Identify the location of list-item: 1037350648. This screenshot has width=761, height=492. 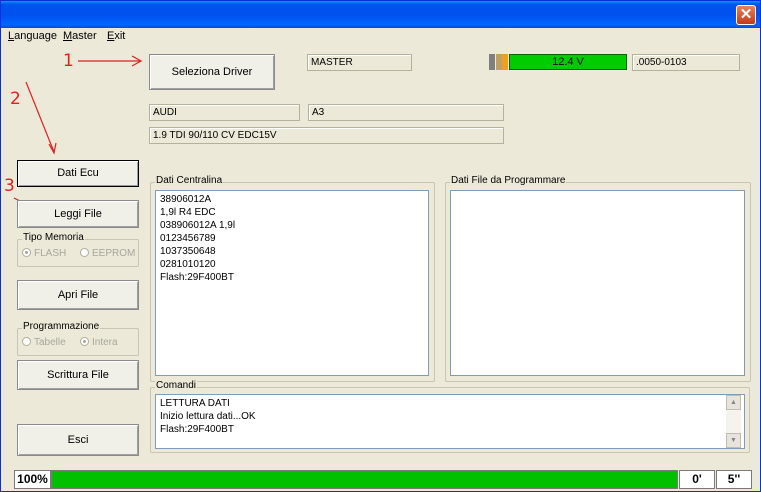
(188, 251).